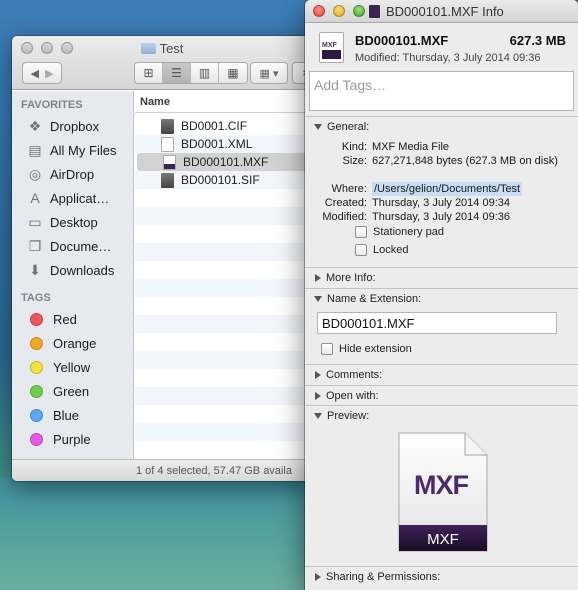 This screenshot has width=578, height=590. I want to click on sidebar-tag-purple: Purple, so click(72, 439).